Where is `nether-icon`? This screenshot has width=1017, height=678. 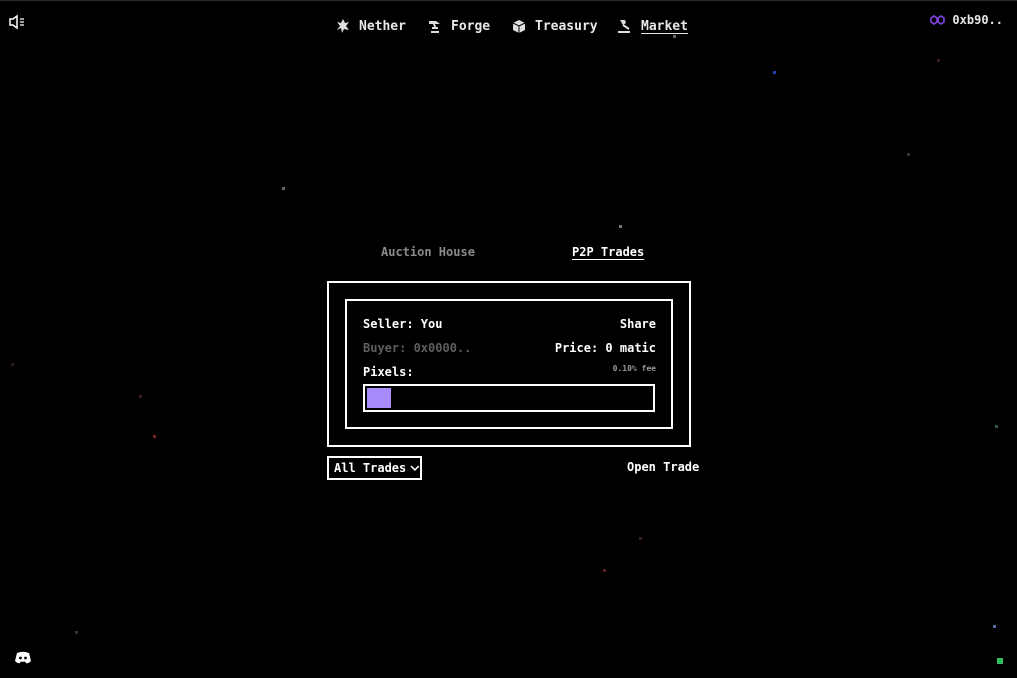 nether-icon is located at coordinates (343, 26).